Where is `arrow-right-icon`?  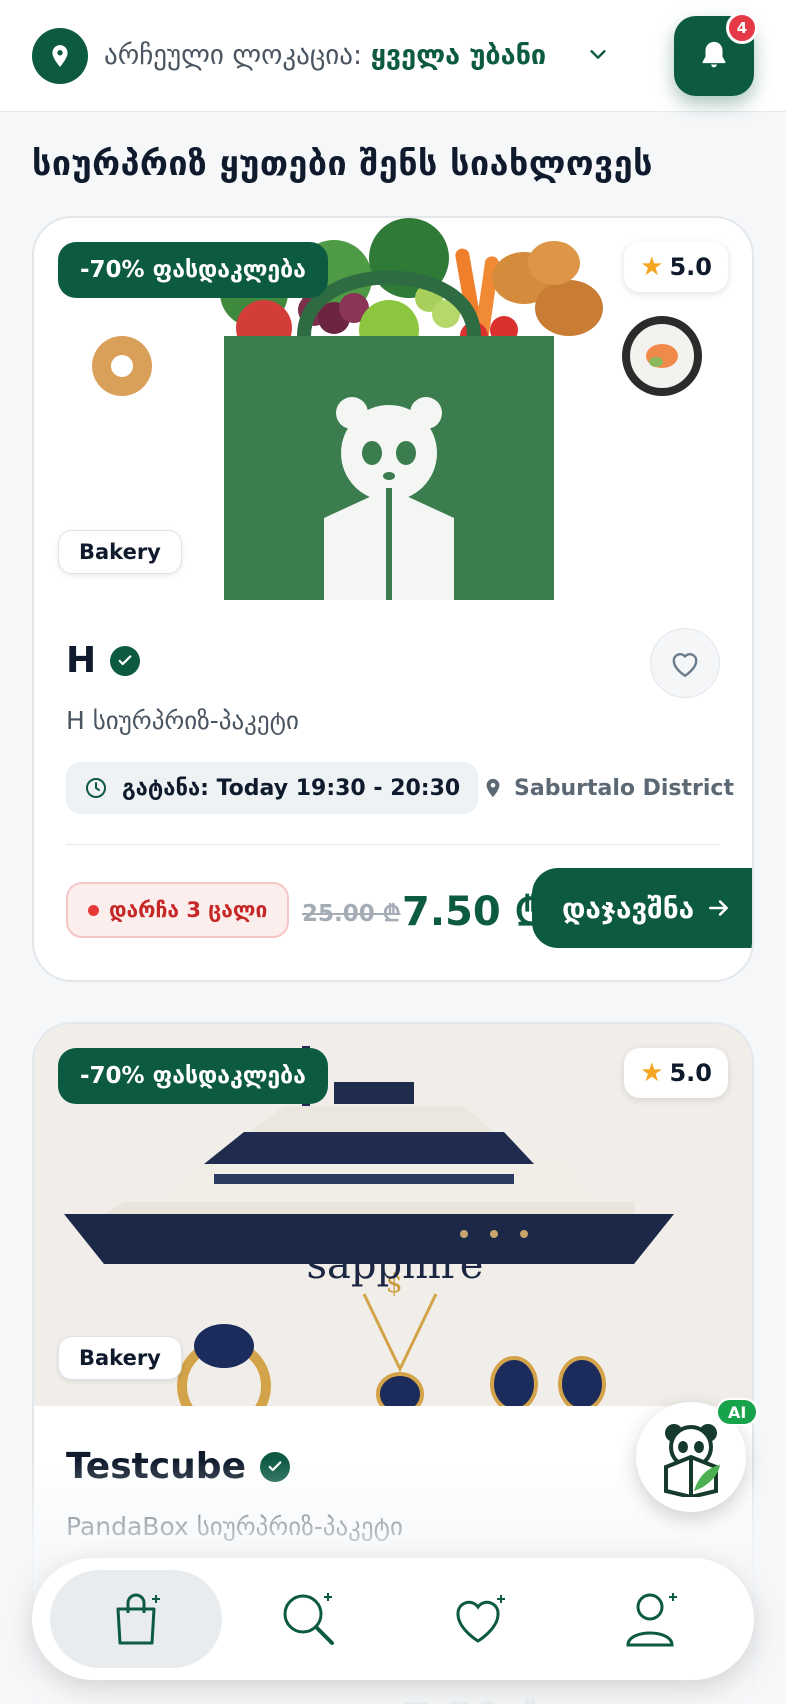 arrow-right-icon is located at coordinates (719, 908).